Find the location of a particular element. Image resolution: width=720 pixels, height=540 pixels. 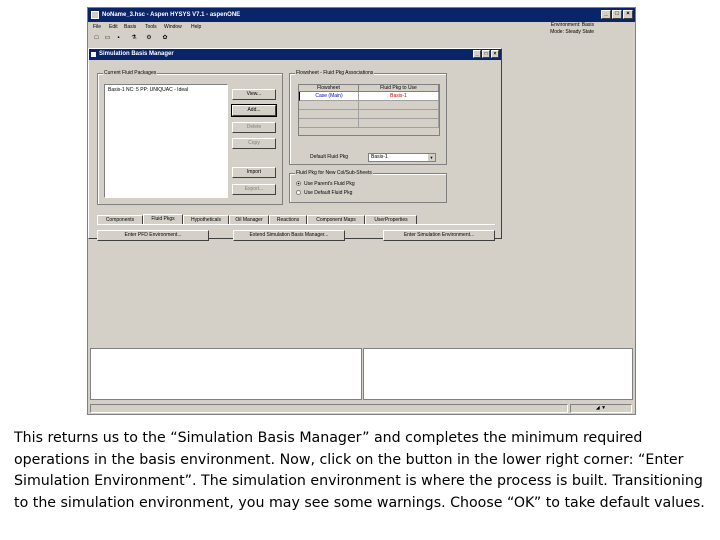

sbm-window-icon is located at coordinates (93, 54).